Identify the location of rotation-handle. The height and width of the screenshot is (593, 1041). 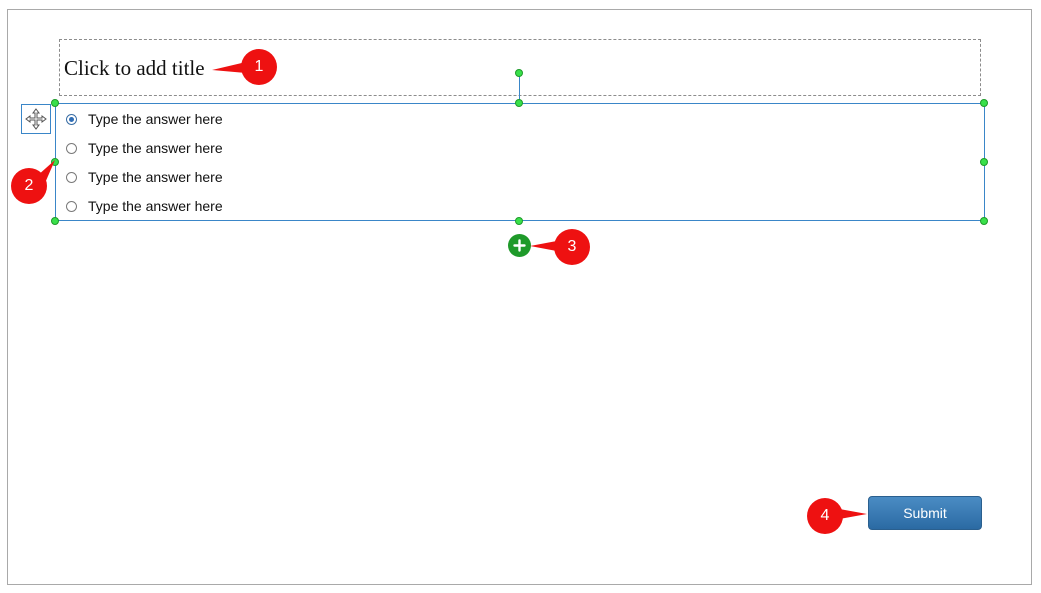
(519, 73).